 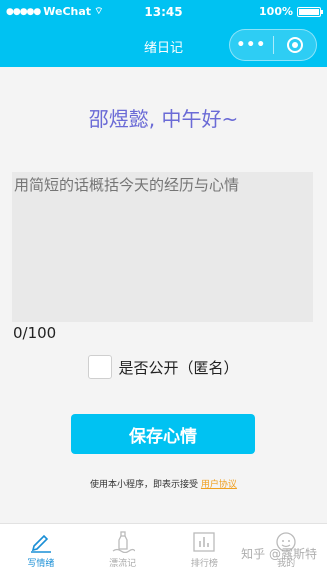 What do you see at coordinates (219, 485) in the screenshot?
I see `user-agreement-link: 用户协议` at bounding box center [219, 485].